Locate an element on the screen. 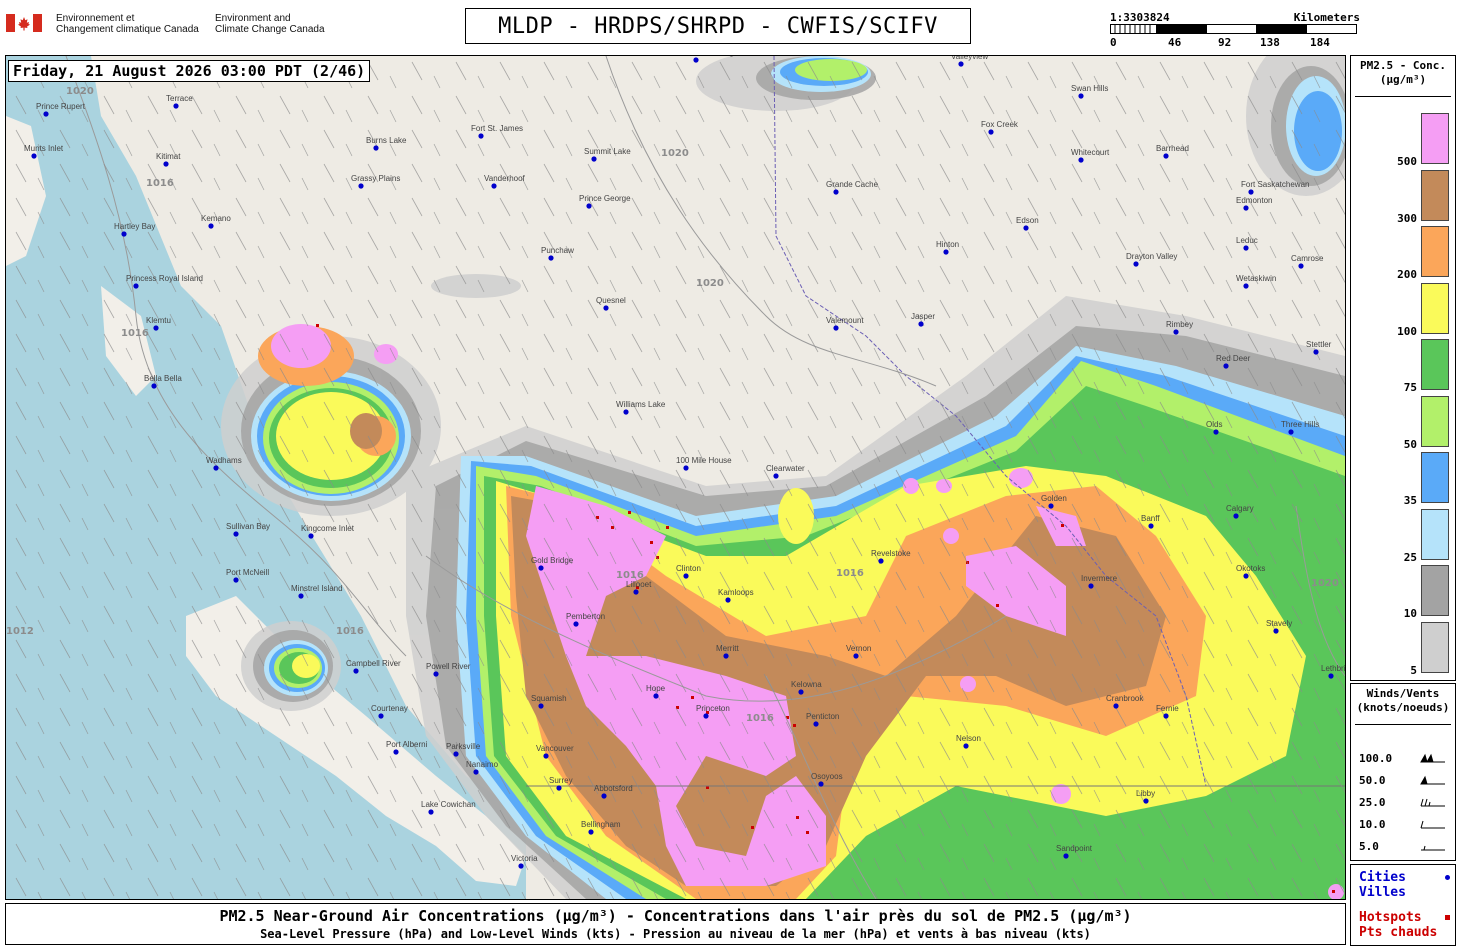  city-label: Cranbrook is located at coordinates (1125, 698).